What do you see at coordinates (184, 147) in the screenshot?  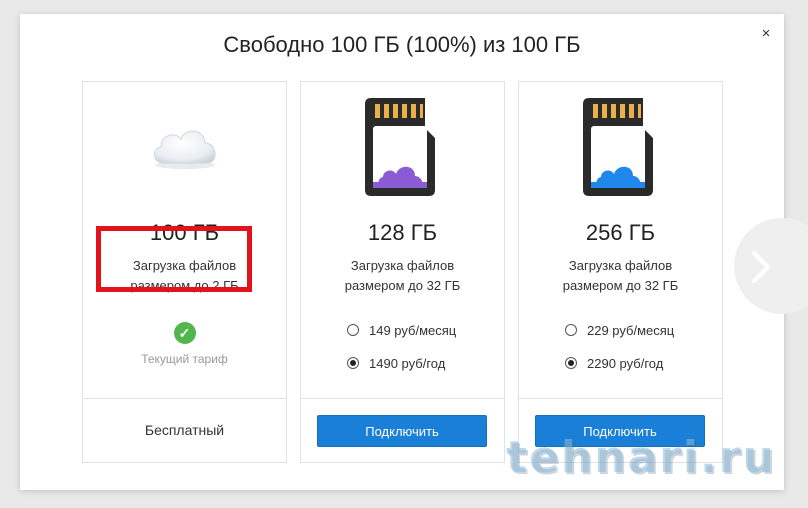 I see `cloud-icon` at bounding box center [184, 147].